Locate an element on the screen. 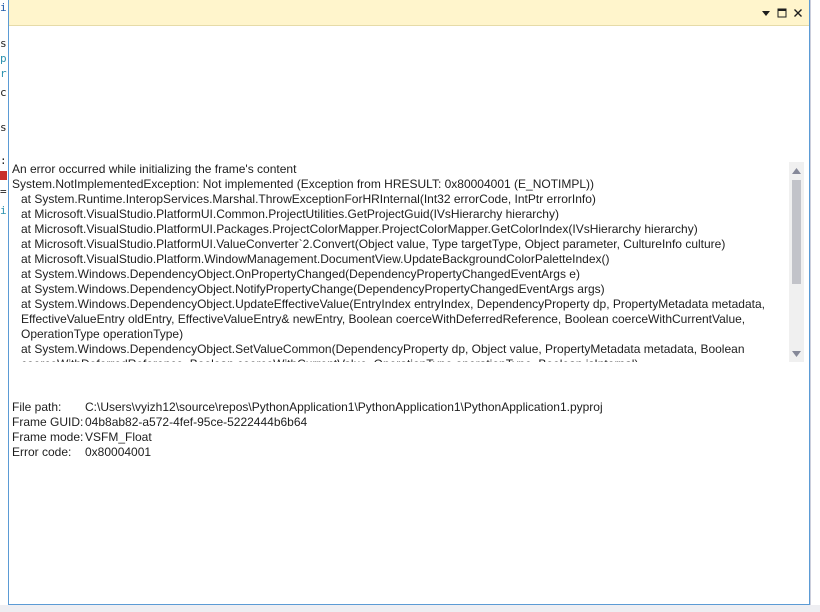  titlebar-buttons is located at coordinates (782, 13).